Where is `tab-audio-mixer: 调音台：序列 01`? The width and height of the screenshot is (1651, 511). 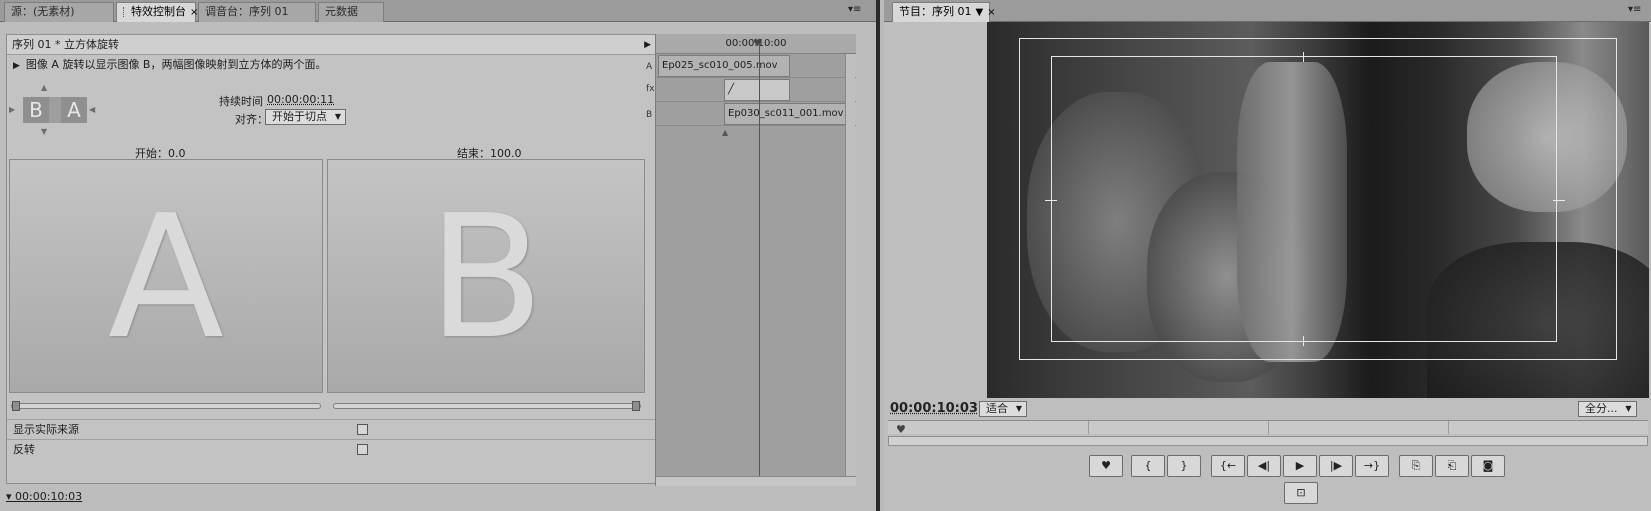 tab-audio-mixer: 调音台：序列 01 is located at coordinates (257, 12).